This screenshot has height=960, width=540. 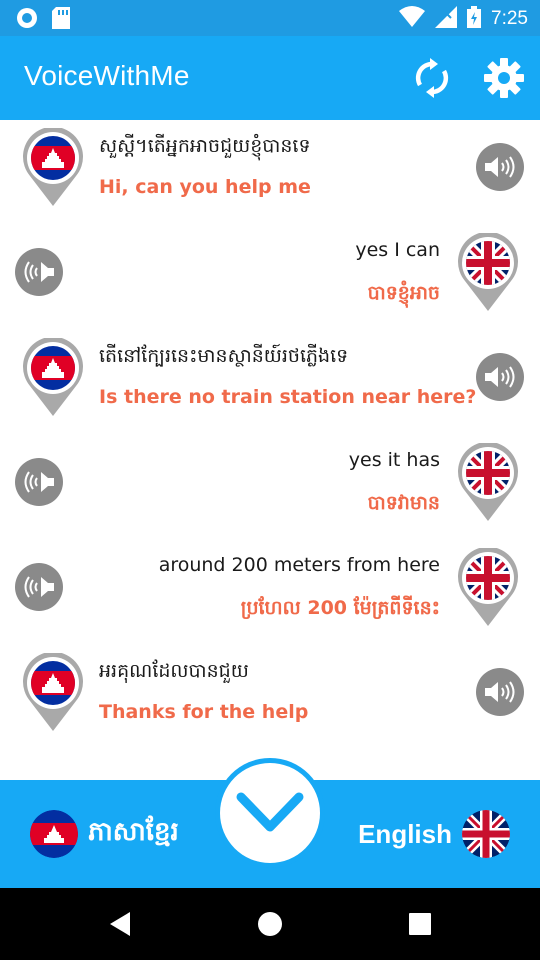 What do you see at coordinates (205, 187) in the screenshot?
I see `message-translation-text: Hi, can you help me` at bounding box center [205, 187].